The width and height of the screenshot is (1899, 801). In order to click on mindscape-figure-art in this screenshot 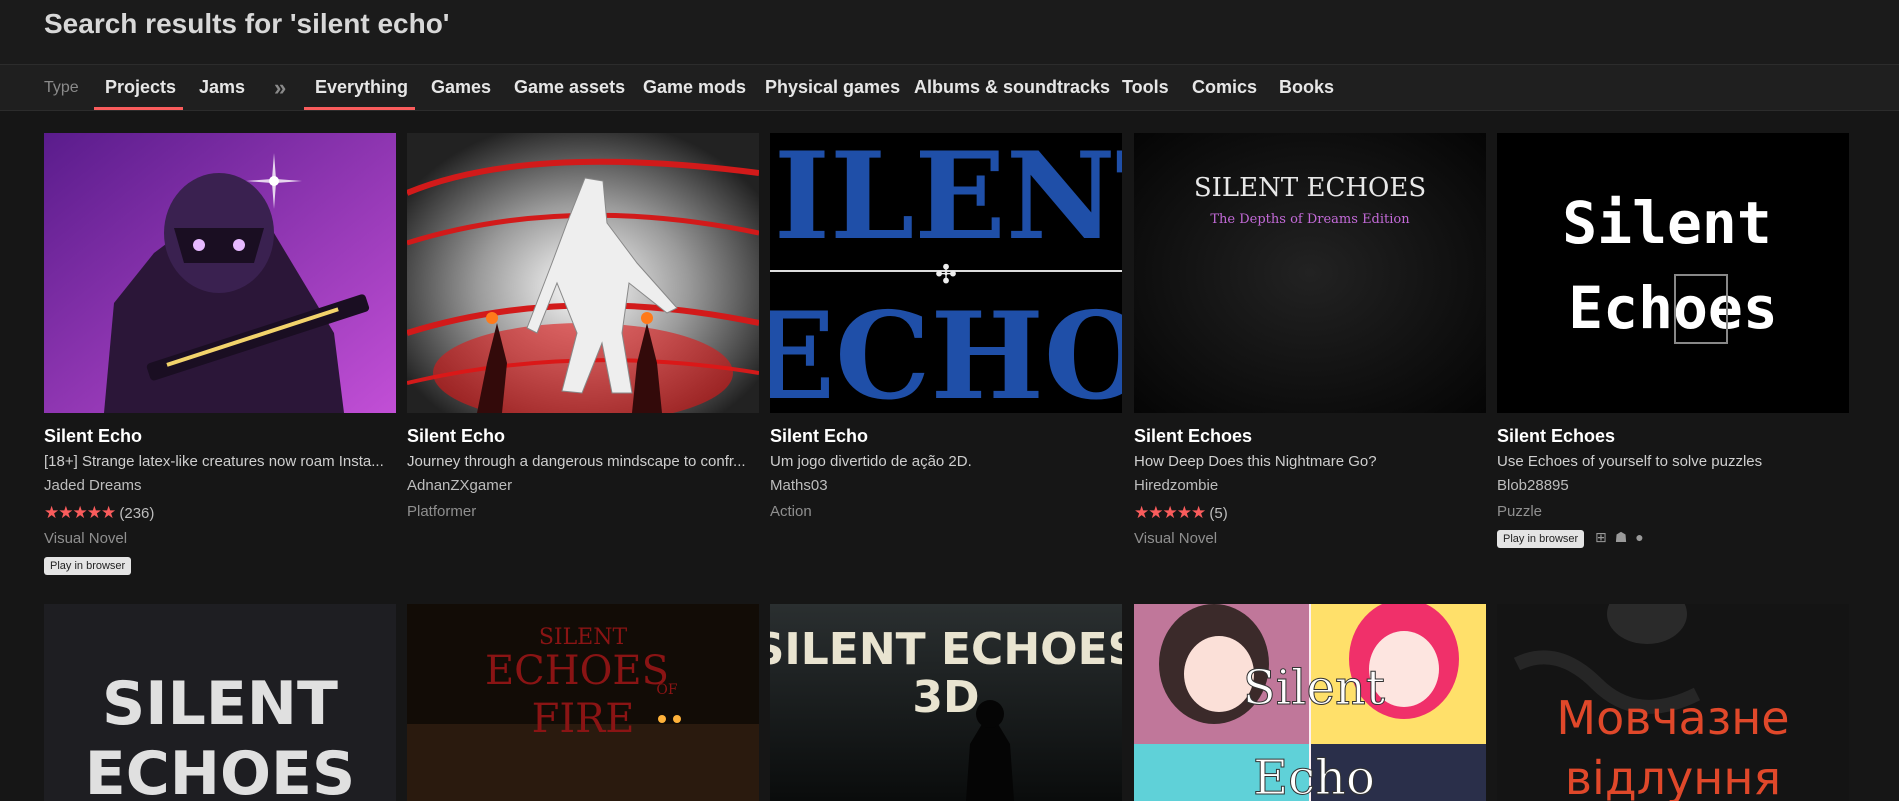, I will do `click(583, 273)`.